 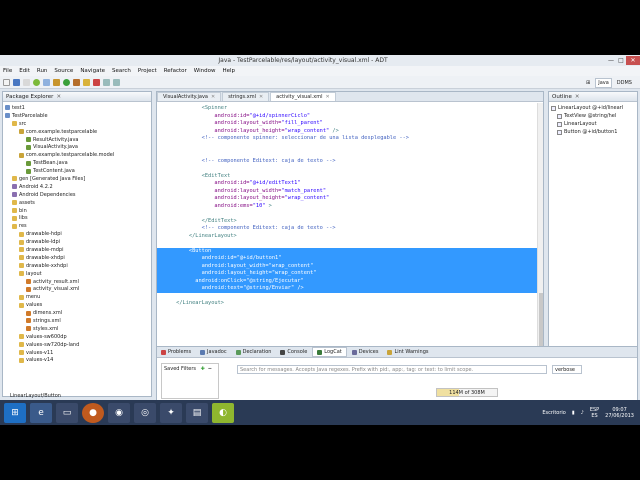 I want to click on minimize-button: —, so click(x=611, y=60).